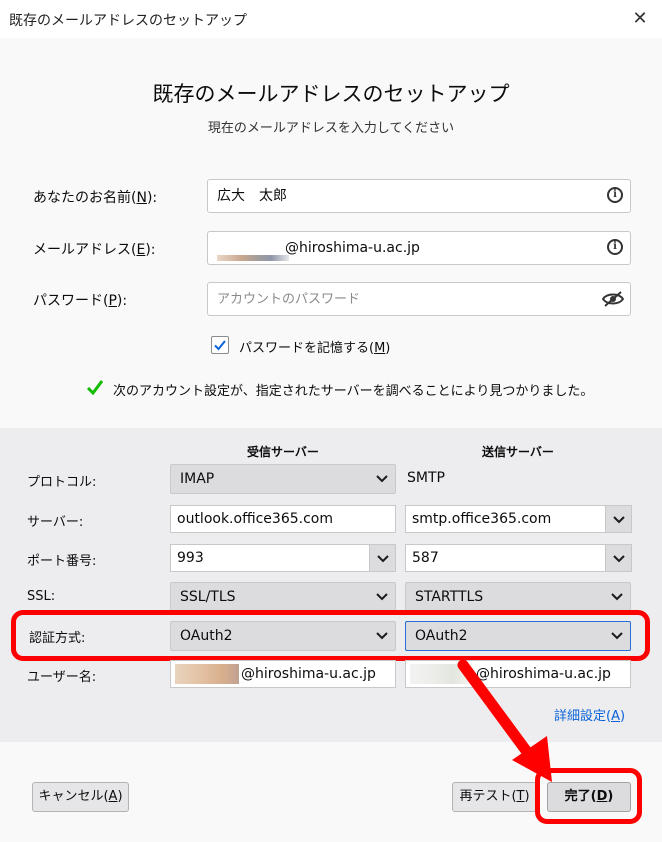 The width and height of the screenshot is (662, 842). What do you see at coordinates (330, 635) in the screenshot?
I see `auth-highlight-box` at bounding box center [330, 635].